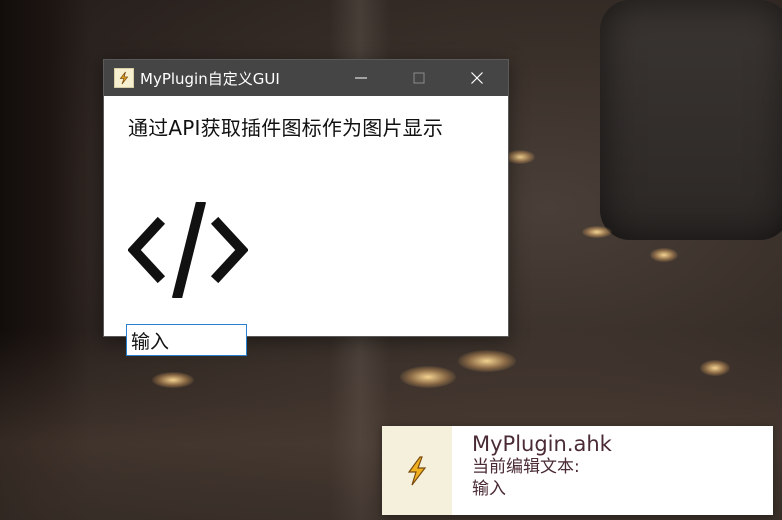 This screenshot has width=782, height=520. Describe the element at coordinates (526, 467) in the screenshot. I see `toast-label: 当前编辑文本:` at that location.